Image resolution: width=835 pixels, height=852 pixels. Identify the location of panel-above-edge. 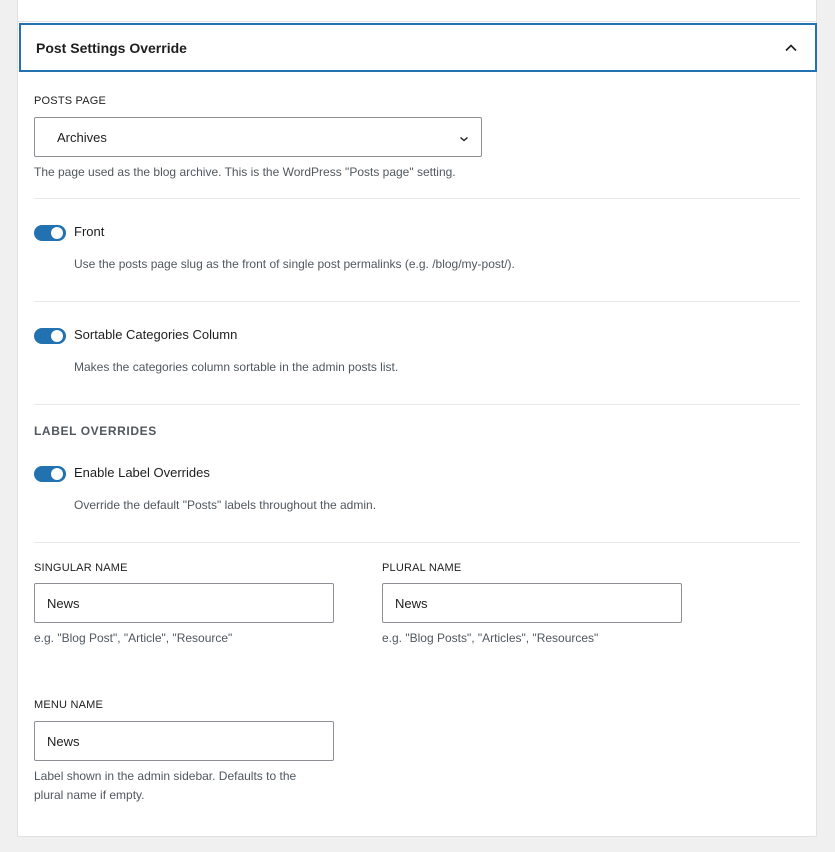
(417, 11).